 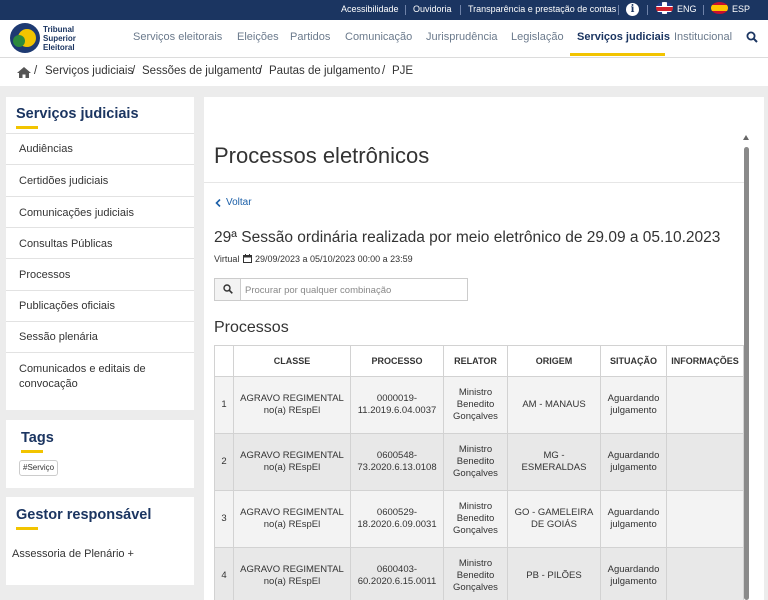 What do you see at coordinates (633, 361) in the screenshot?
I see `column-header-situacao: SITUAÇÃO` at bounding box center [633, 361].